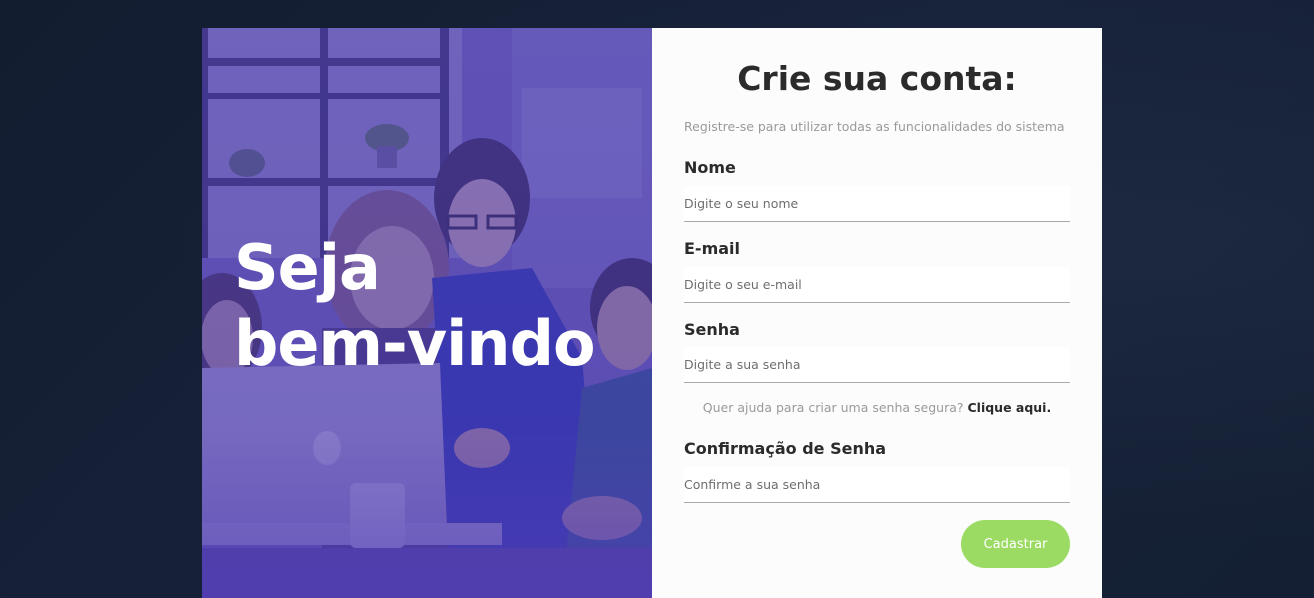 Image resolution: width=1314 pixels, height=598 pixels. Describe the element at coordinates (710, 167) in the screenshot. I see `name-label: Nome` at that location.